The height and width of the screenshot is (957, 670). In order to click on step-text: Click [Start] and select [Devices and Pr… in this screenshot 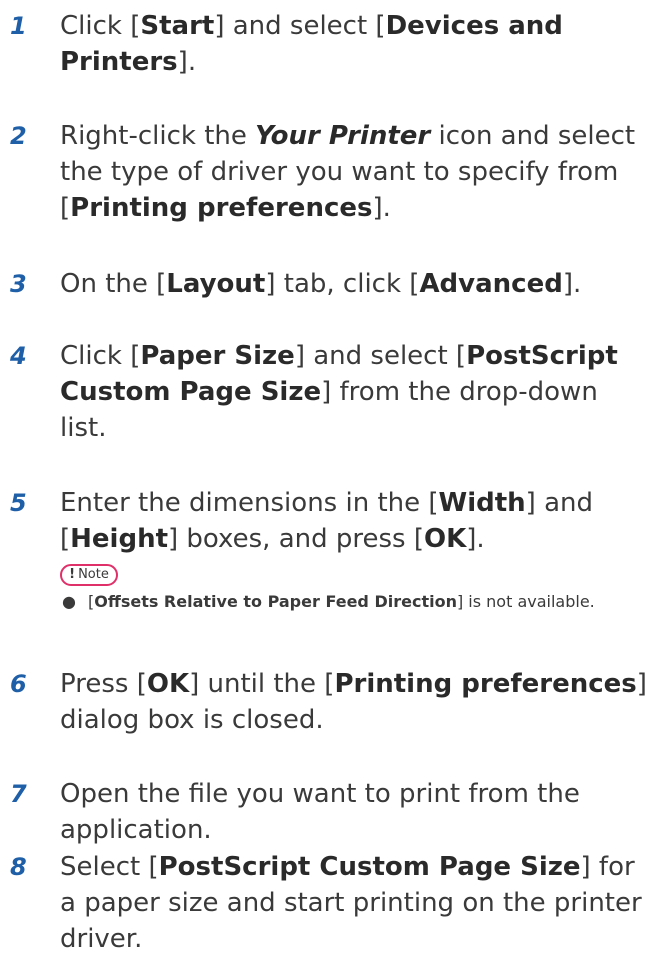, I will do `click(355, 44)`.